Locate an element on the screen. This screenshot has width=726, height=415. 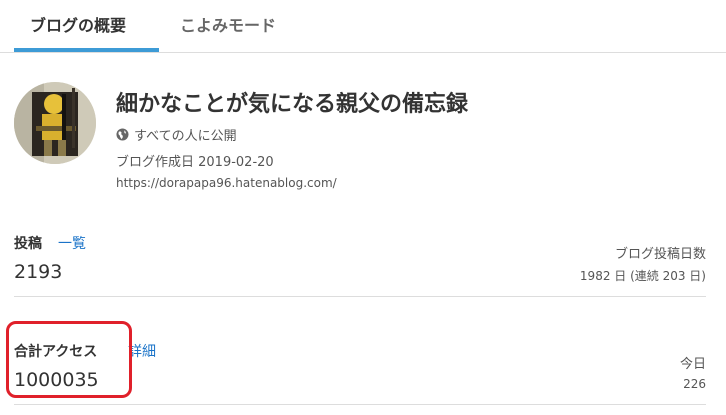
visibility-label: すべての人に公開 is located at coordinates (185, 136).